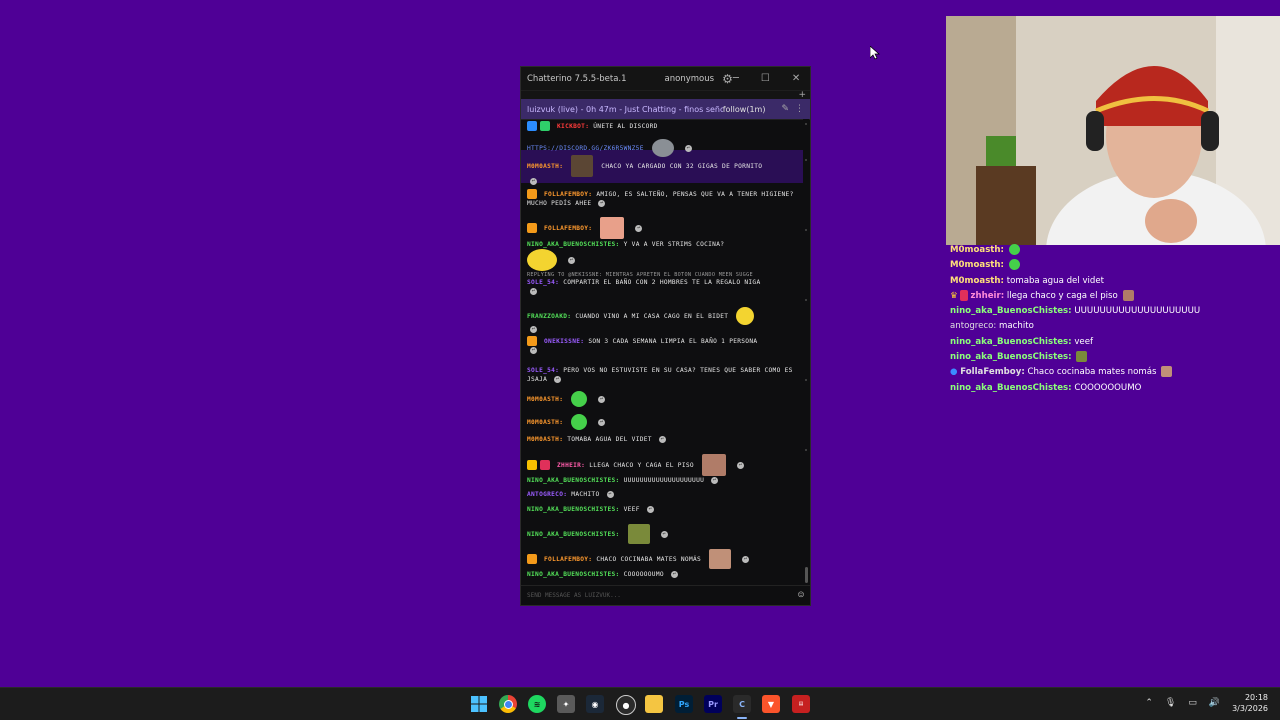 This screenshot has height=720, width=1280. I want to click on username: ANTOGRECO:, so click(547, 494).